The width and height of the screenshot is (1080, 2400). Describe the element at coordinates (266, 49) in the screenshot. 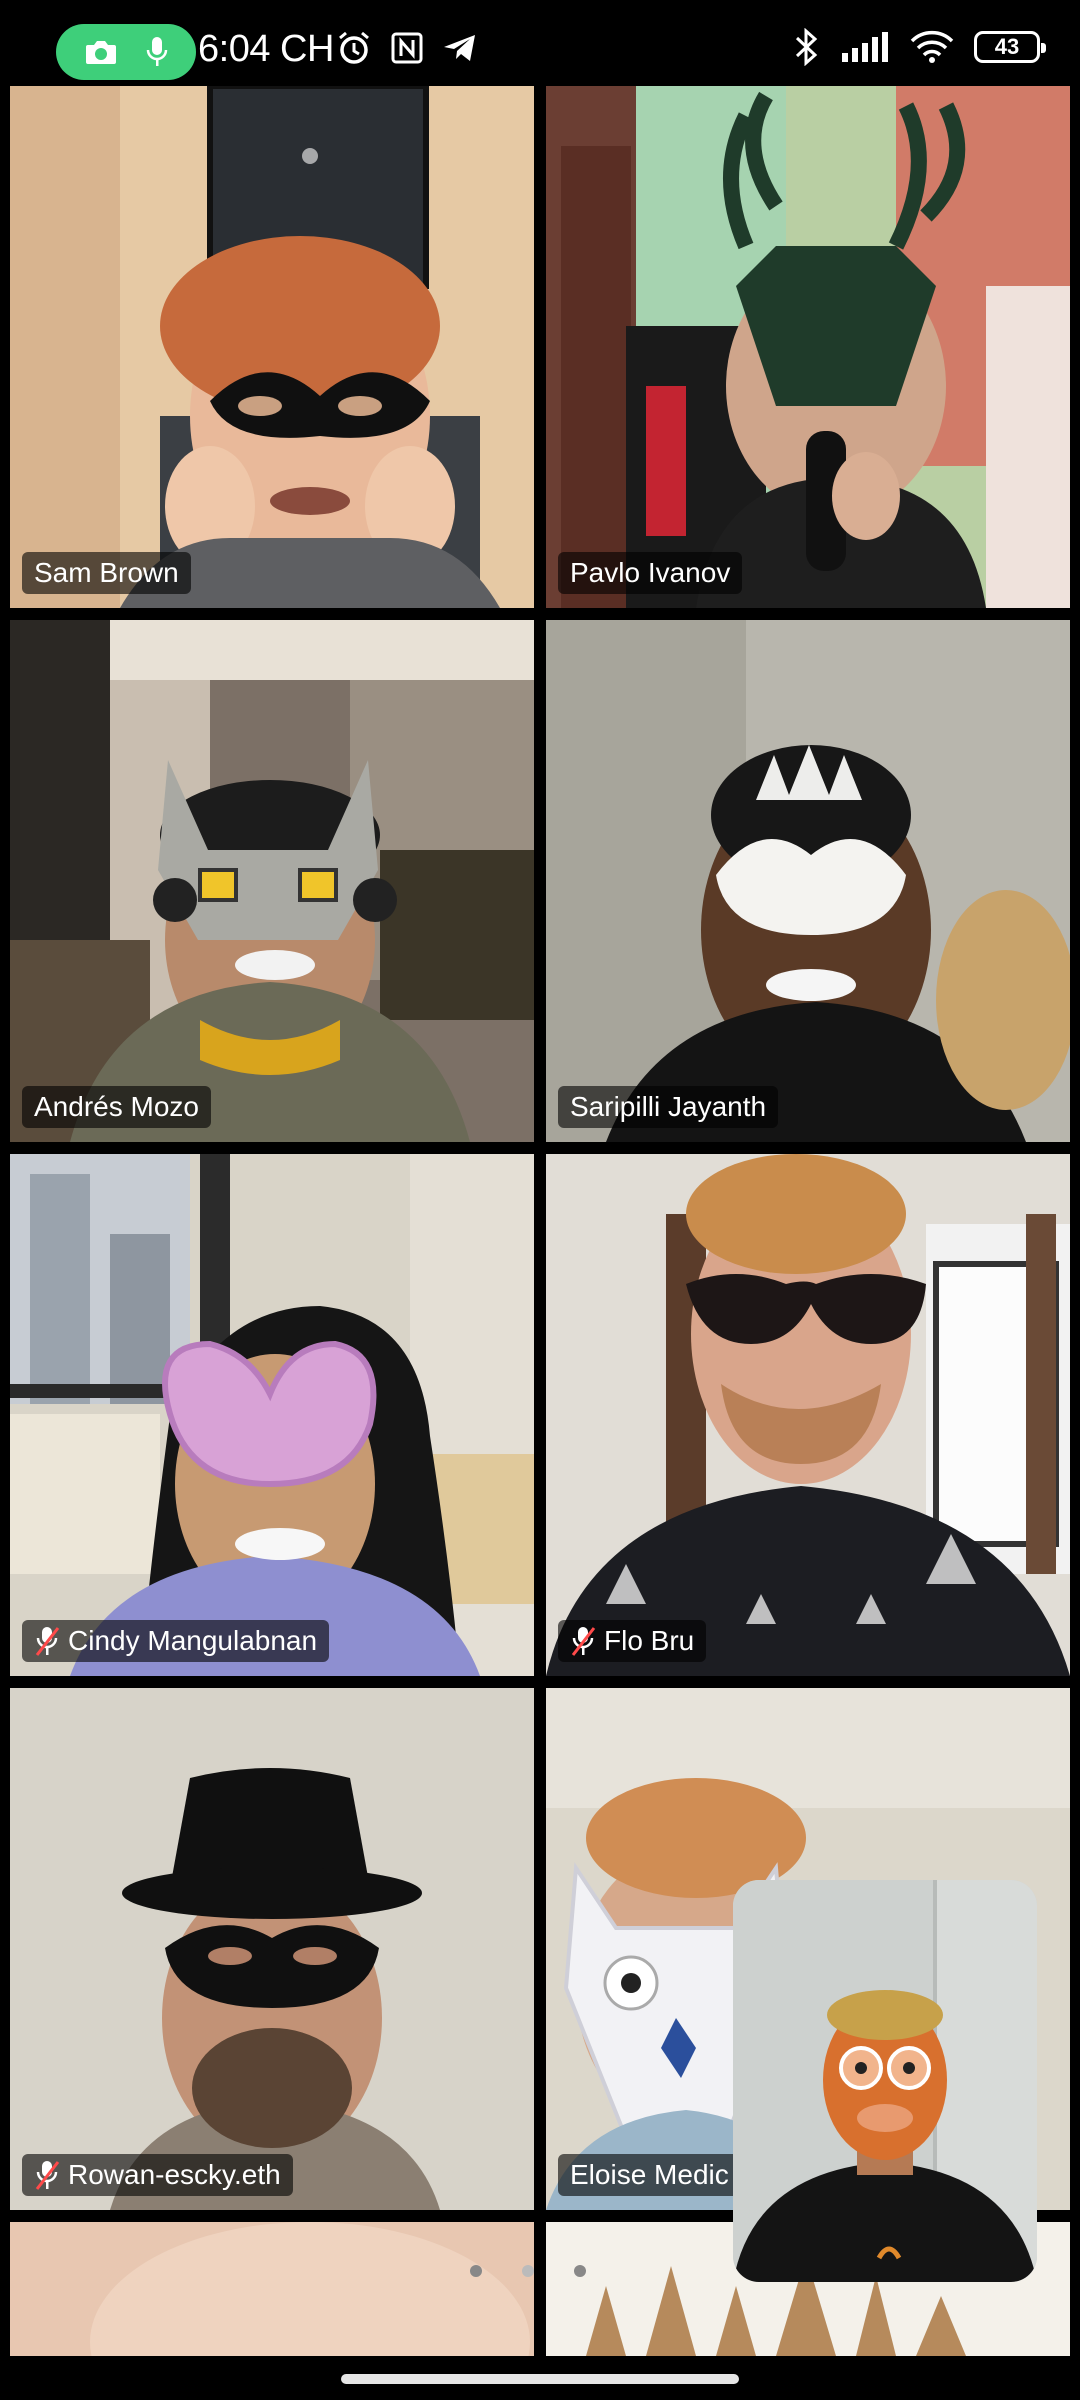

I see `status-time: 6:04 CH` at that location.